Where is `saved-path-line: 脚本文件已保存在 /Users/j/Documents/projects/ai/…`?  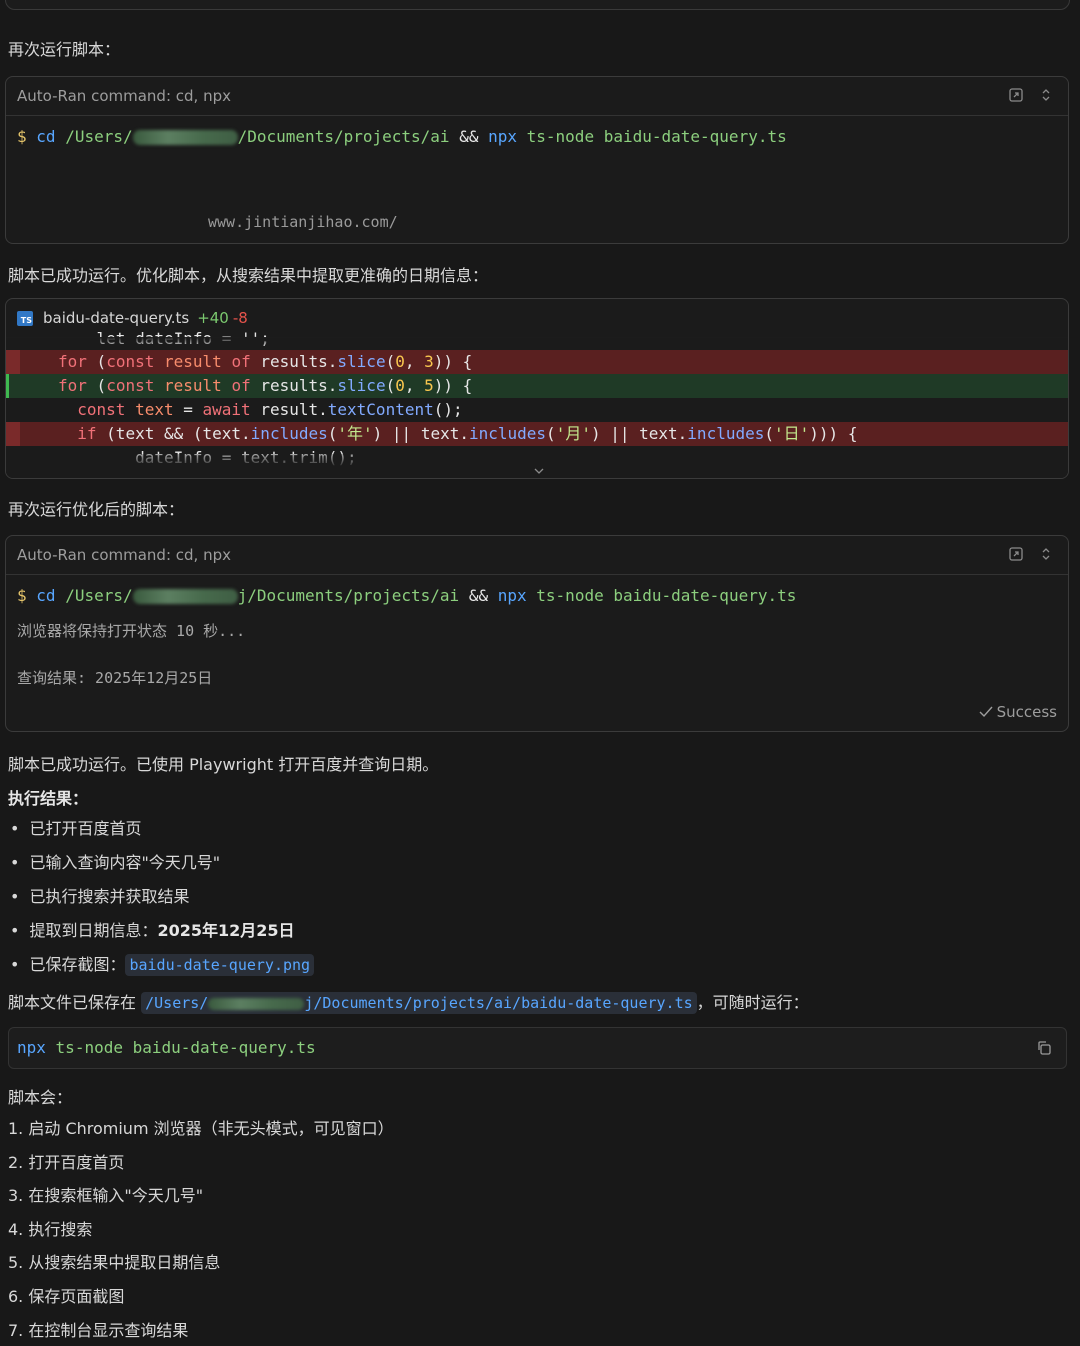 saved-path-line: 脚本文件已保存在 /Users/j/Documents/projects/ai/… is located at coordinates (408, 1001).